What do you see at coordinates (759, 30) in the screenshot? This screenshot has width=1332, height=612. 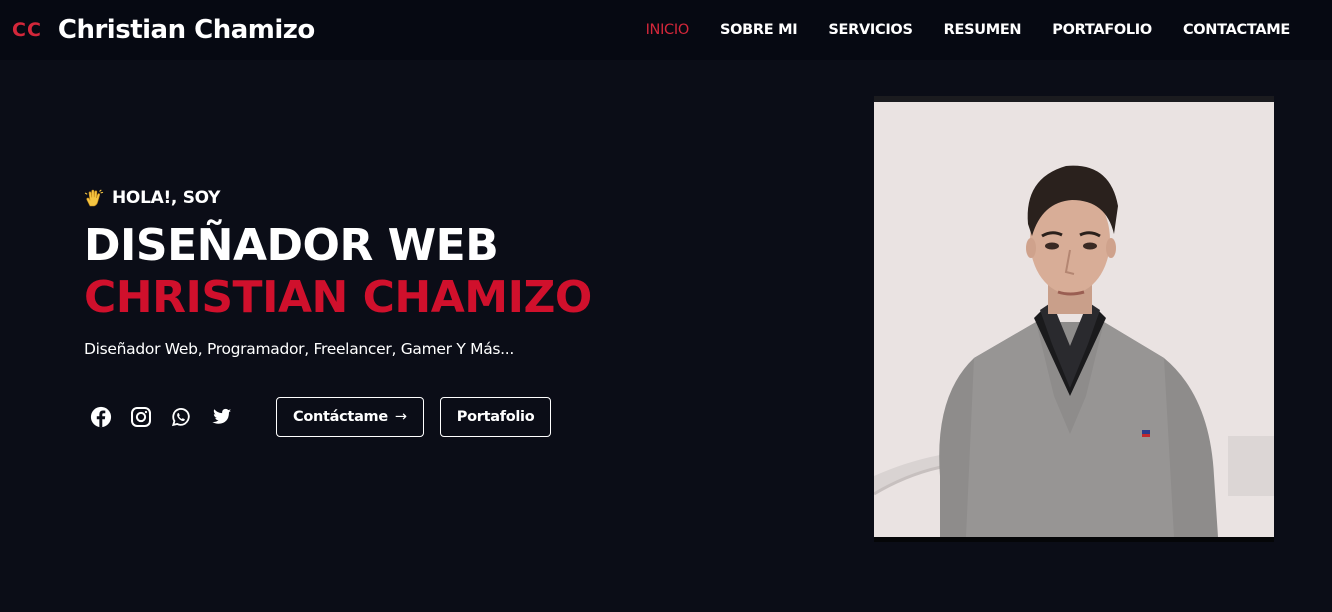 I see `nav-link-sobre-mi: SOBRE MI` at bounding box center [759, 30].